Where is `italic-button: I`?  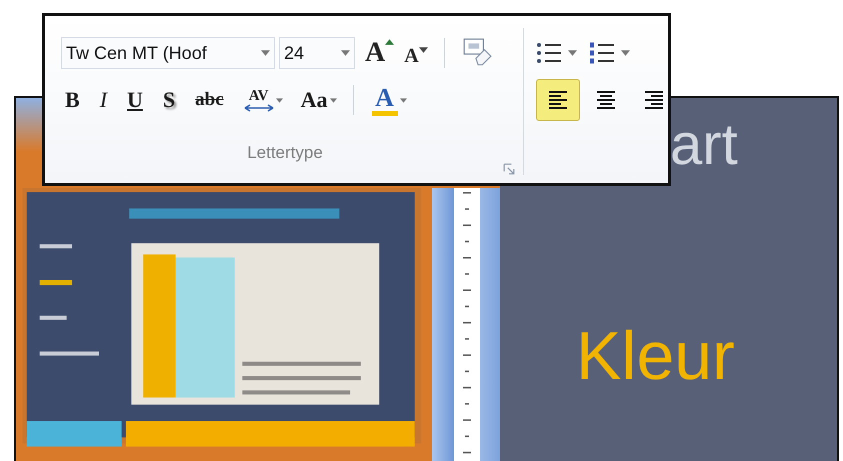
italic-button: I is located at coordinates (104, 100).